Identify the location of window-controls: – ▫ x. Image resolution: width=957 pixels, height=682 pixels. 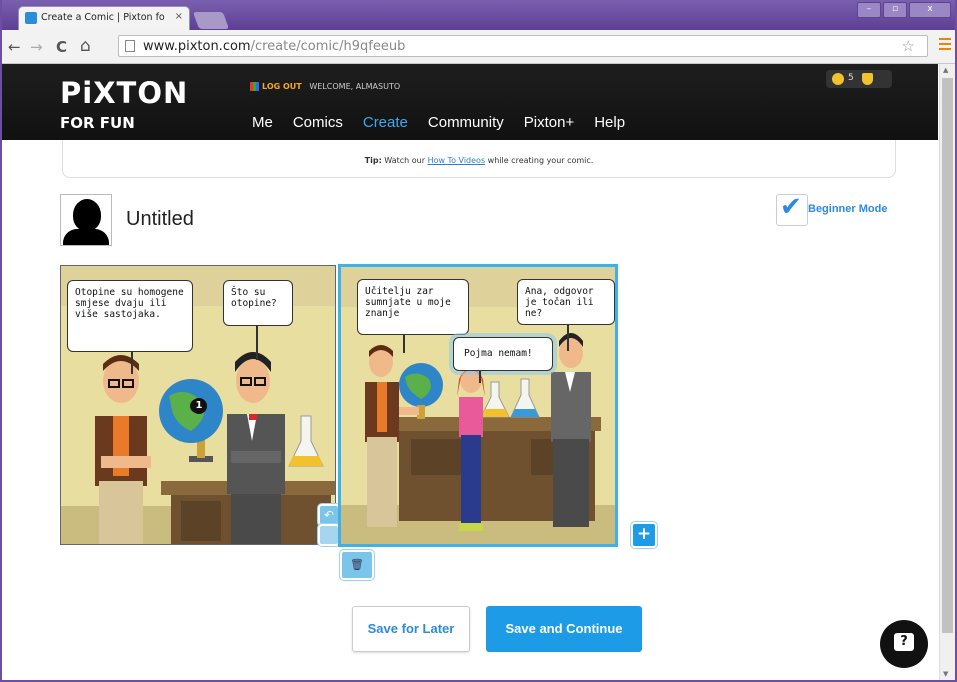
(904, 10).